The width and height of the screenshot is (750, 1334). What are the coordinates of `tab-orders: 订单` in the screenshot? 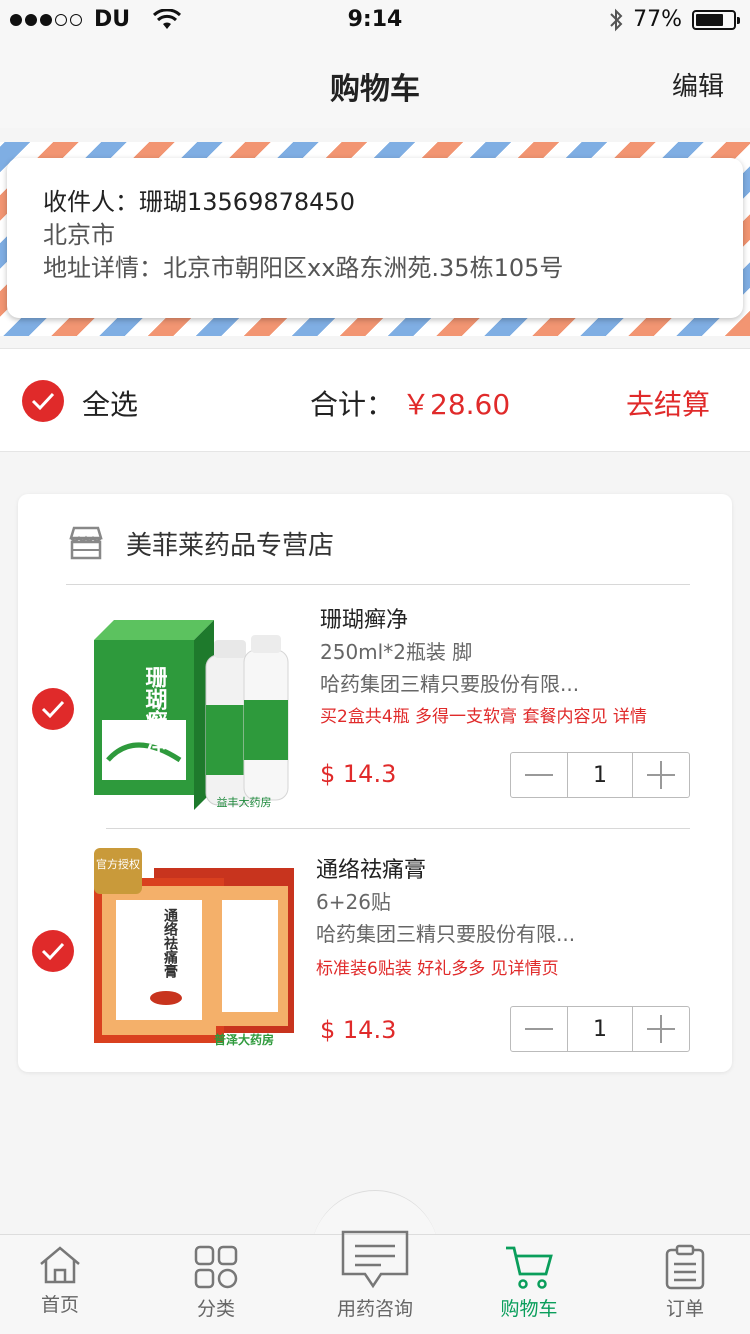 It's located at (682, 1282).